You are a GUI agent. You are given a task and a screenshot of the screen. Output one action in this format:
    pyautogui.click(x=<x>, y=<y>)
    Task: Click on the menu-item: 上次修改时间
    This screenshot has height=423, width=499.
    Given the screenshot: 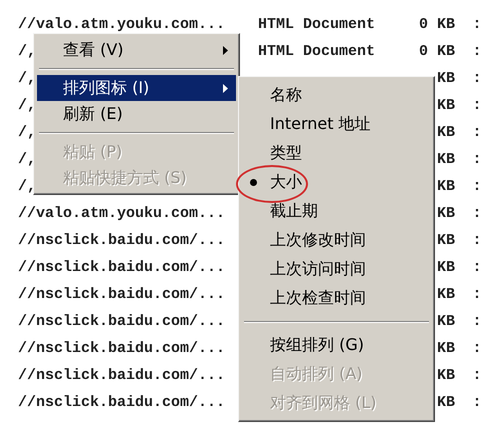 What is the action you would take?
    pyautogui.click(x=336, y=240)
    